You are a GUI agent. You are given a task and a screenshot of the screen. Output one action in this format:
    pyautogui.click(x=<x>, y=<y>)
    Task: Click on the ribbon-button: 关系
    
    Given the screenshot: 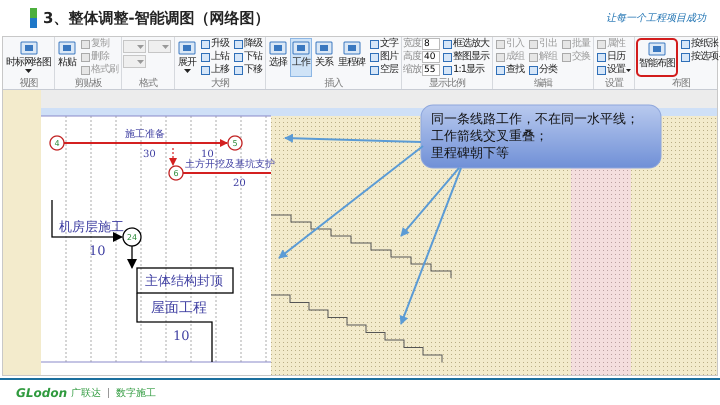 What is the action you would take?
    pyautogui.click(x=324, y=57)
    